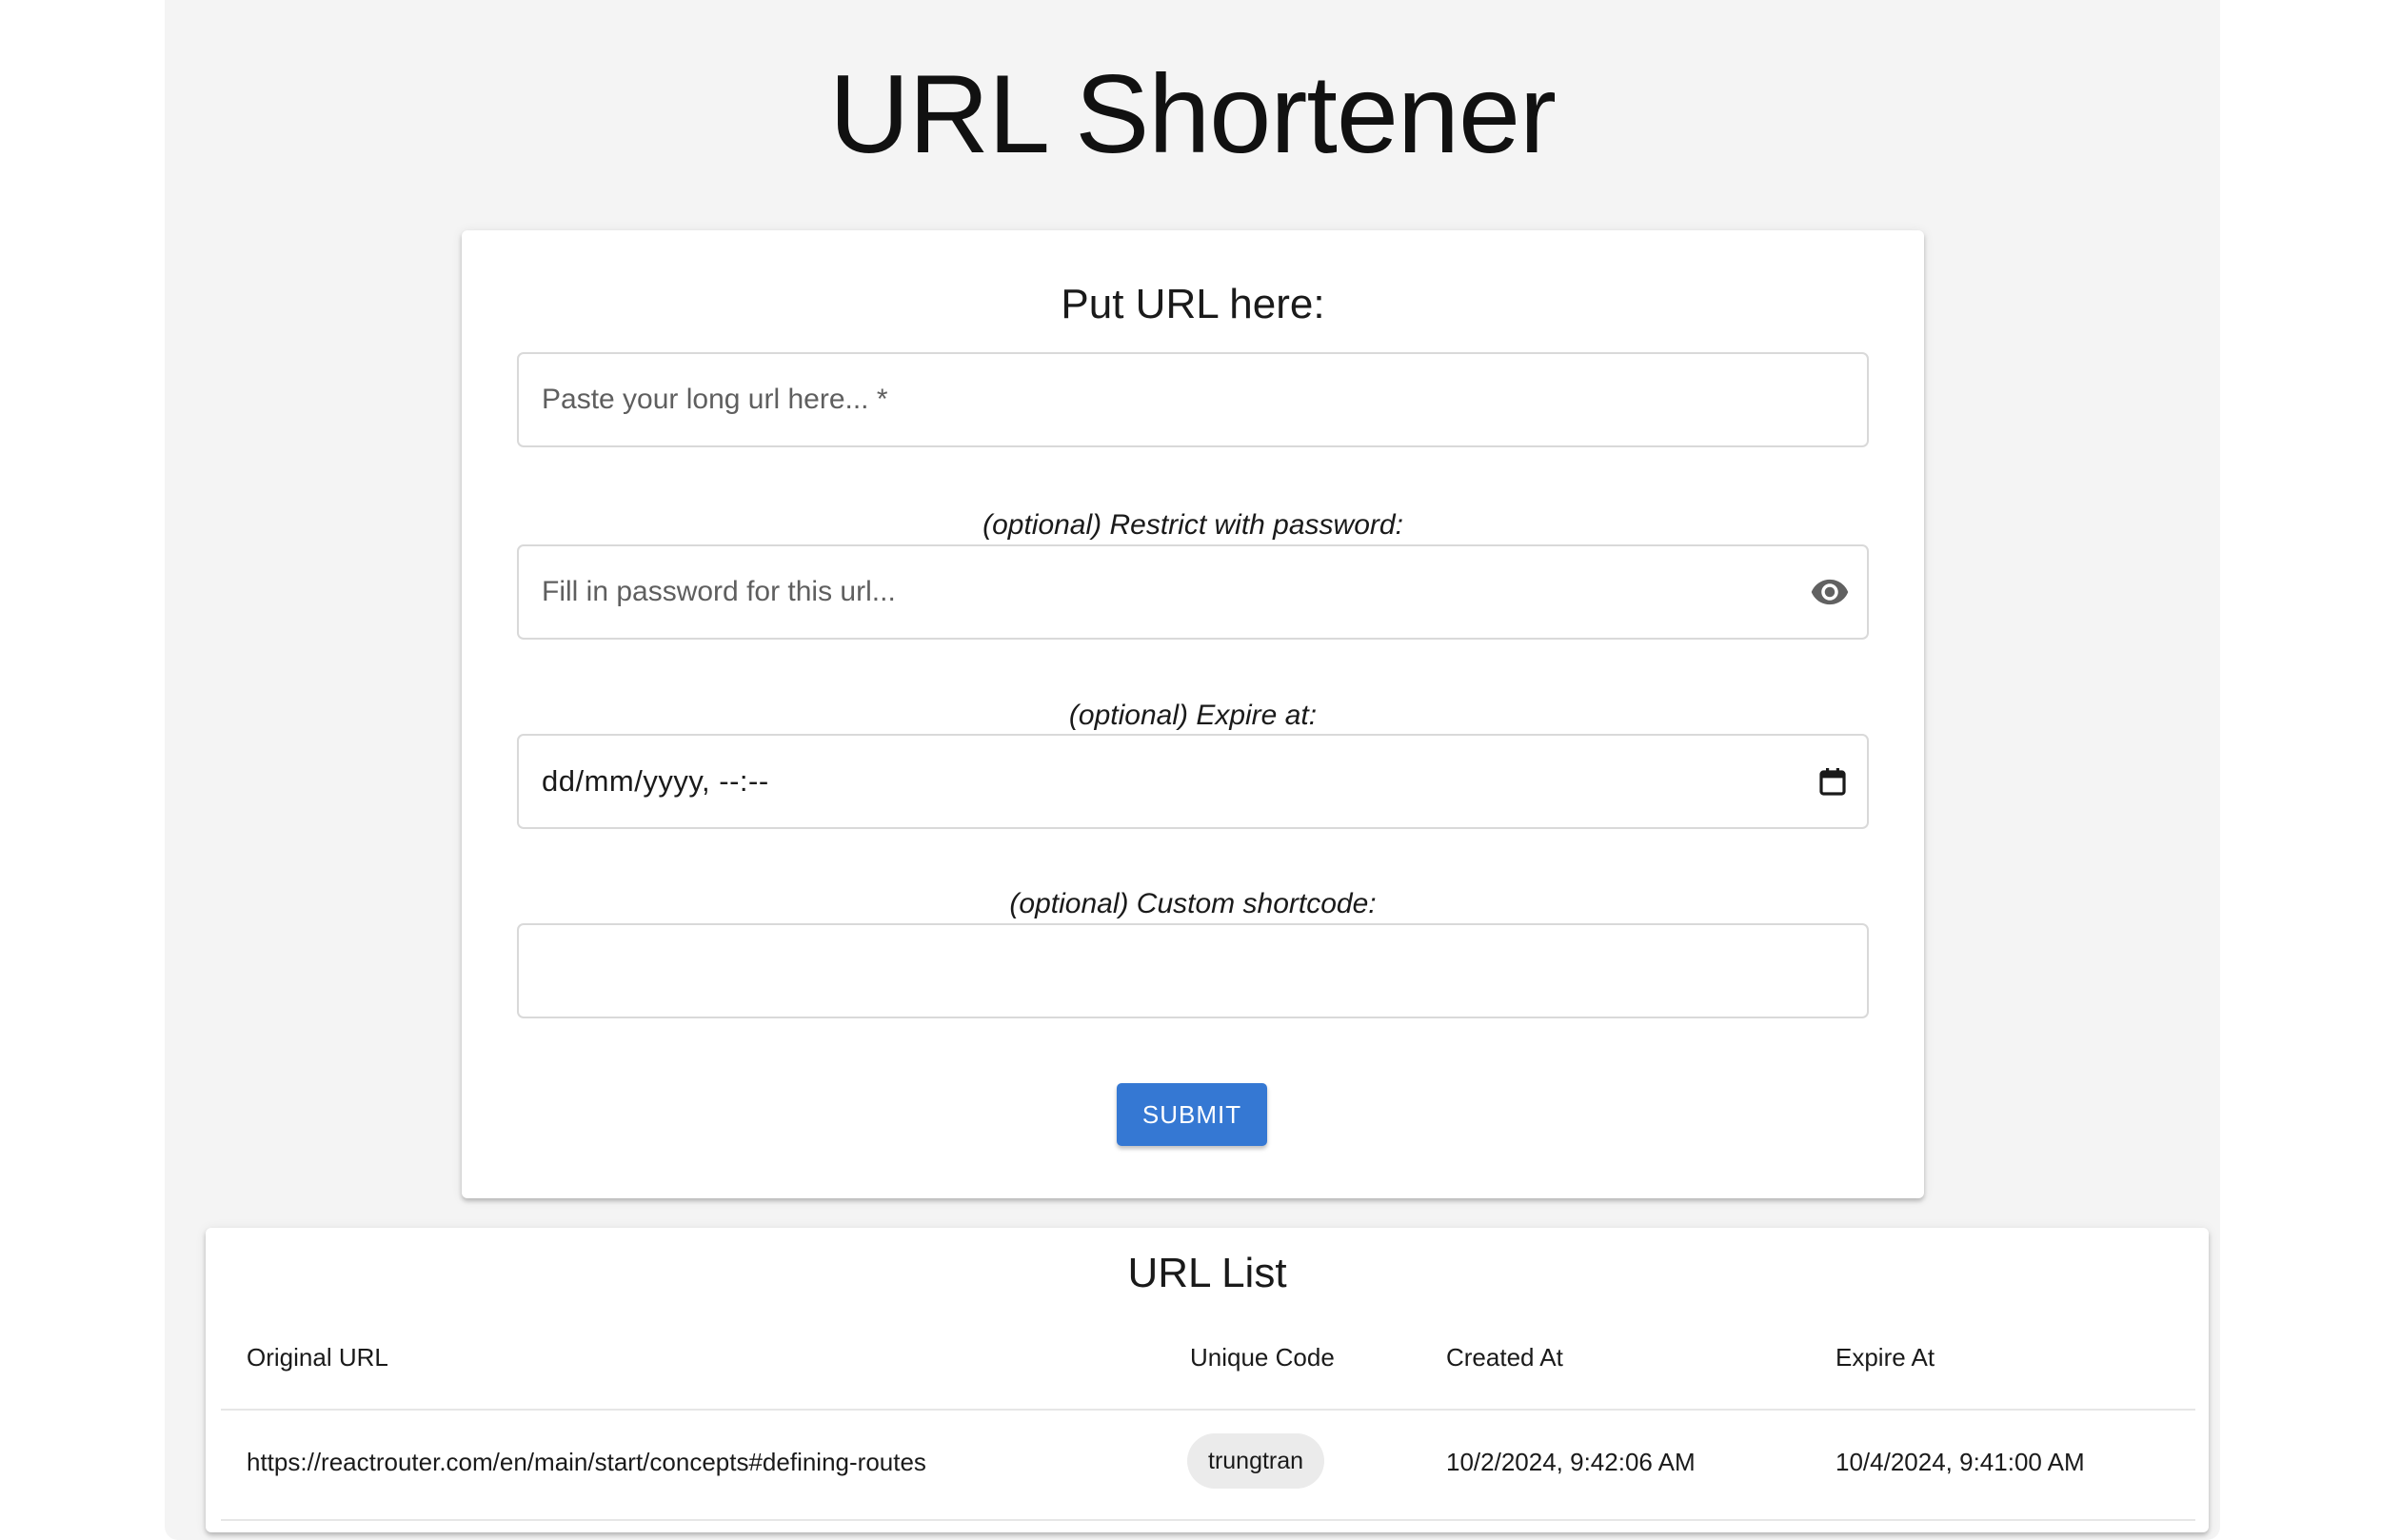 This screenshot has width=2401, height=1540. What do you see at coordinates (1192, 1114) in the screenshot?
I see `submit-button: SUBMIT` at bounding box center [1192, 1114].